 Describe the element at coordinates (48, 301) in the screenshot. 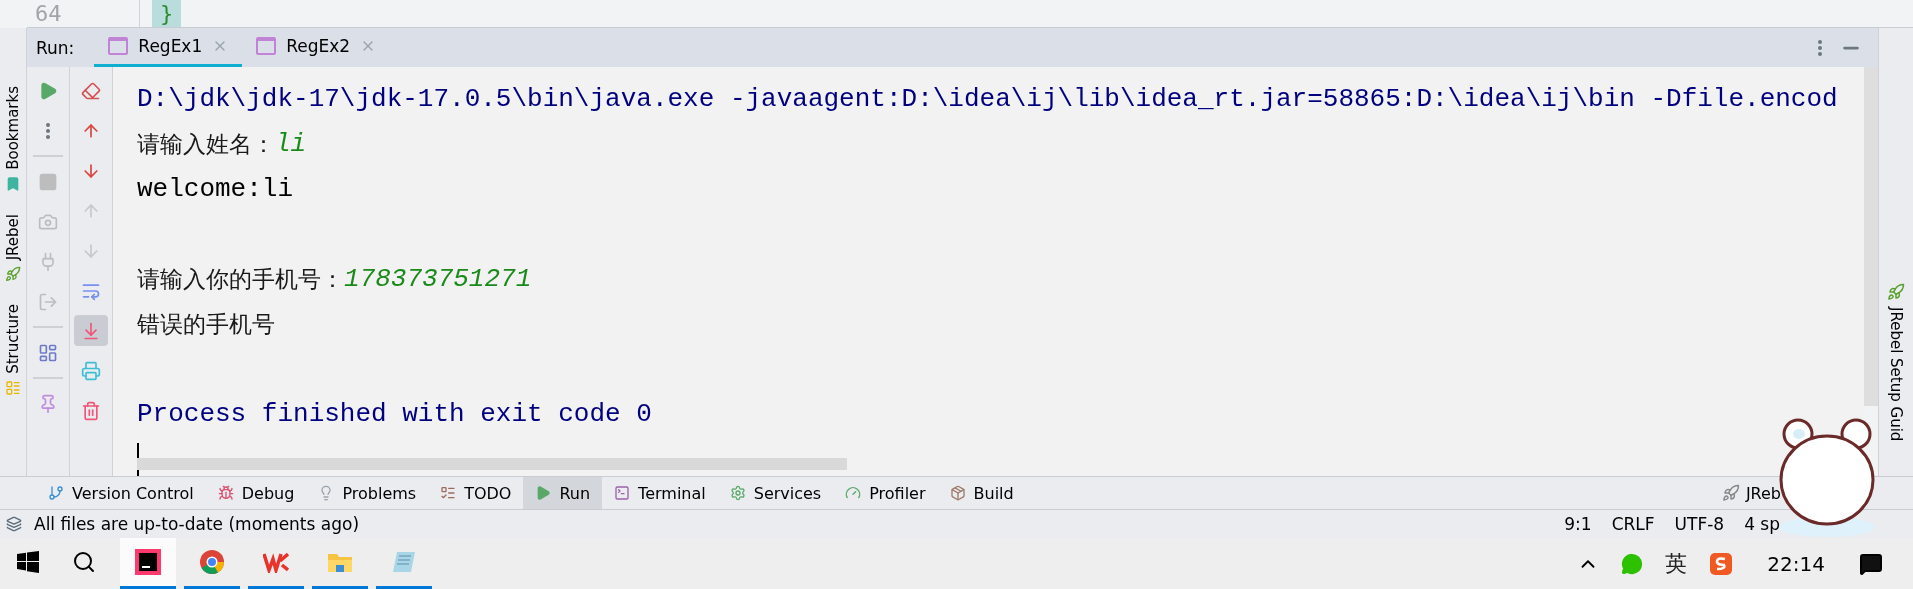

I see `exit-icon` at that location.